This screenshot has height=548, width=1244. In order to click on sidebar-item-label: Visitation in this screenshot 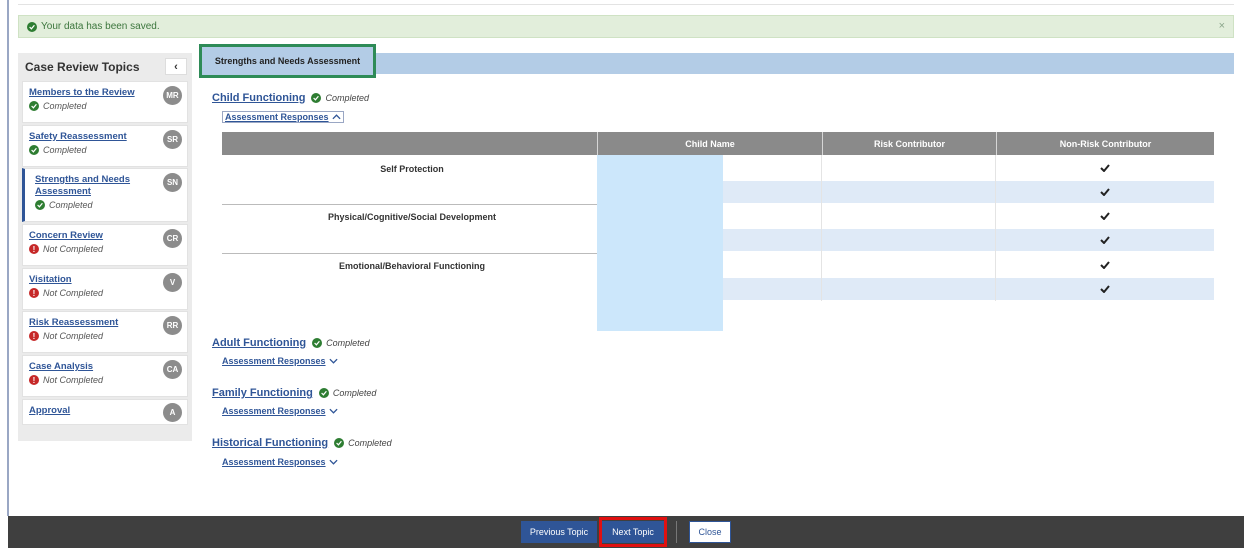, I will do `click(85, 280)`.